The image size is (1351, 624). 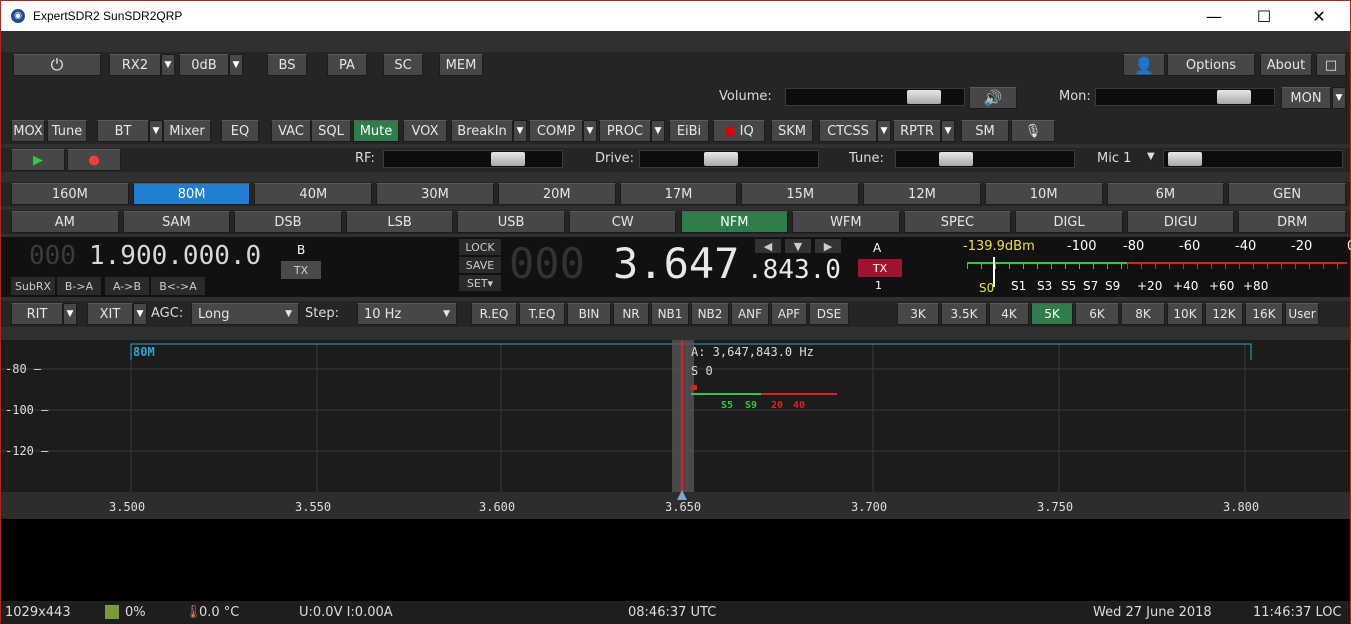 I want to click on waterfall, so click(x=675, y=560).